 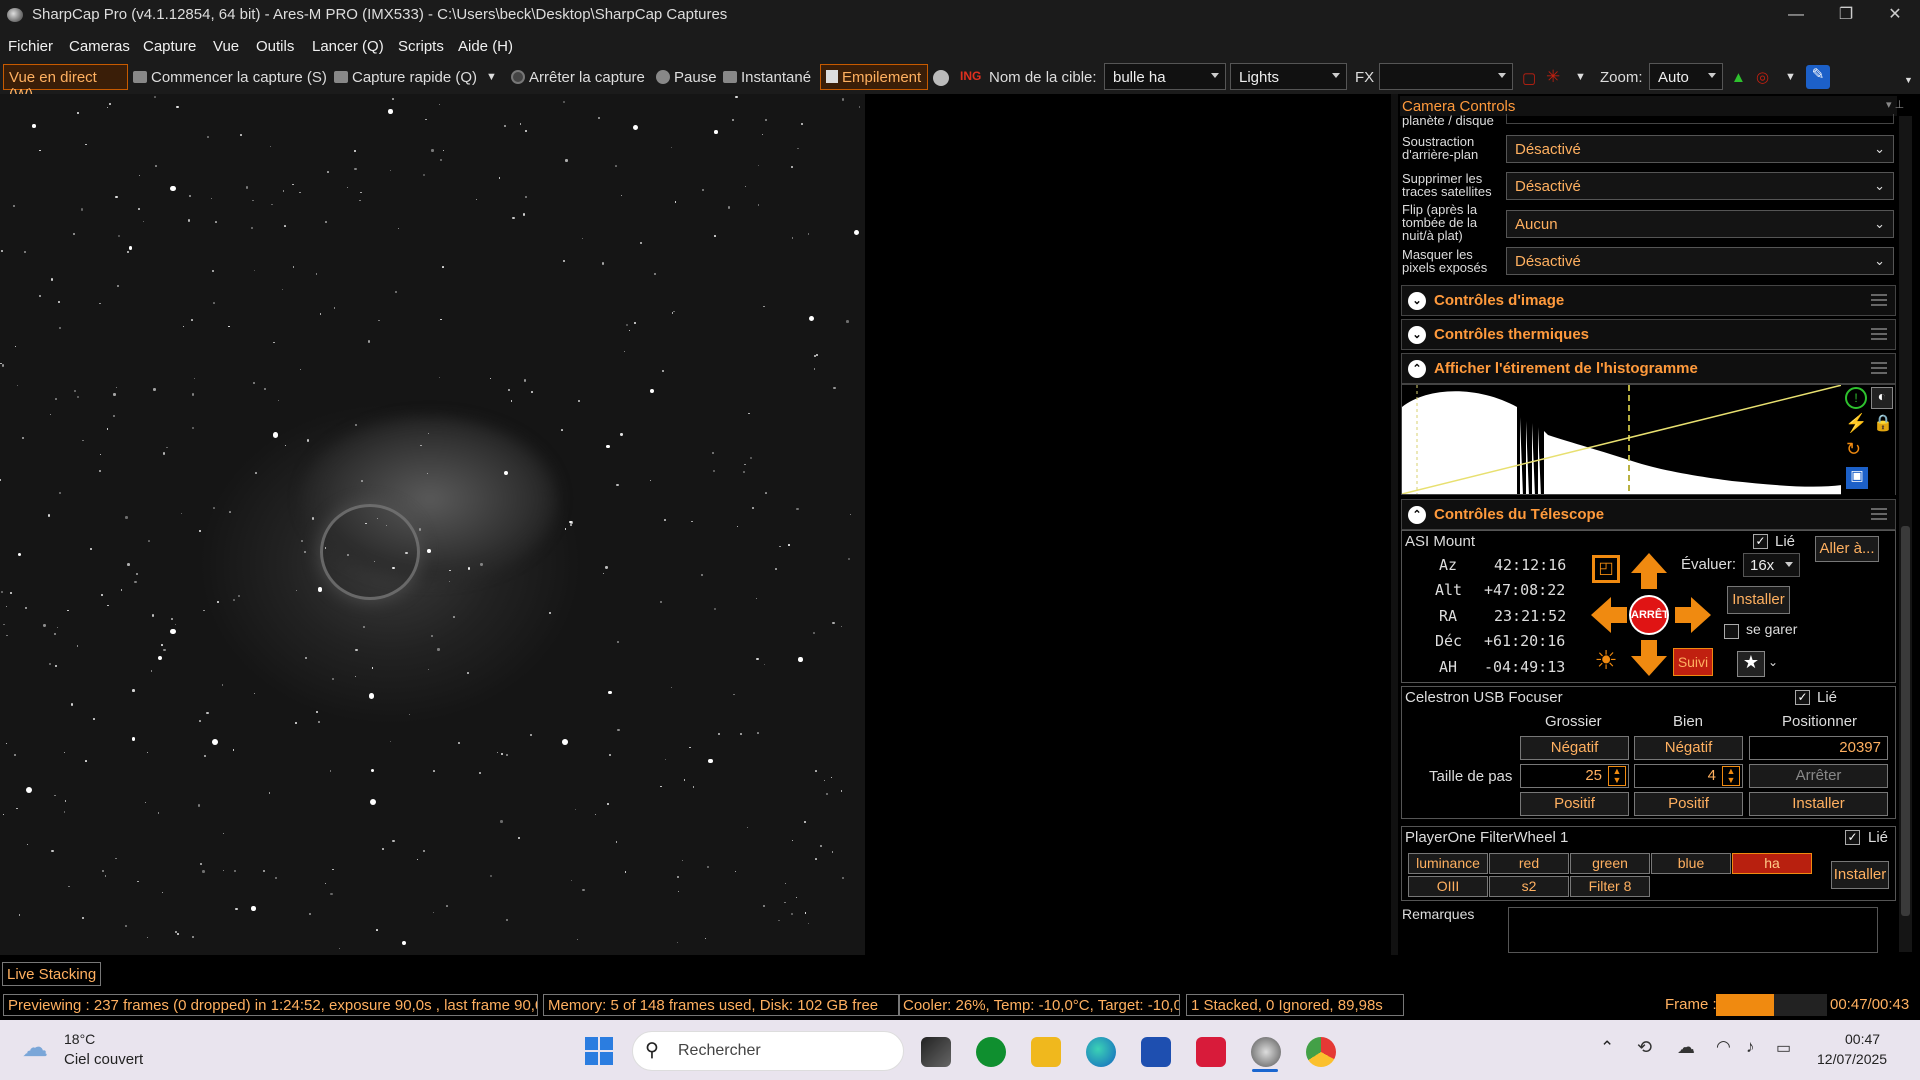 I want to click on scrollbar-thumb, so click(x=1905, y=721).